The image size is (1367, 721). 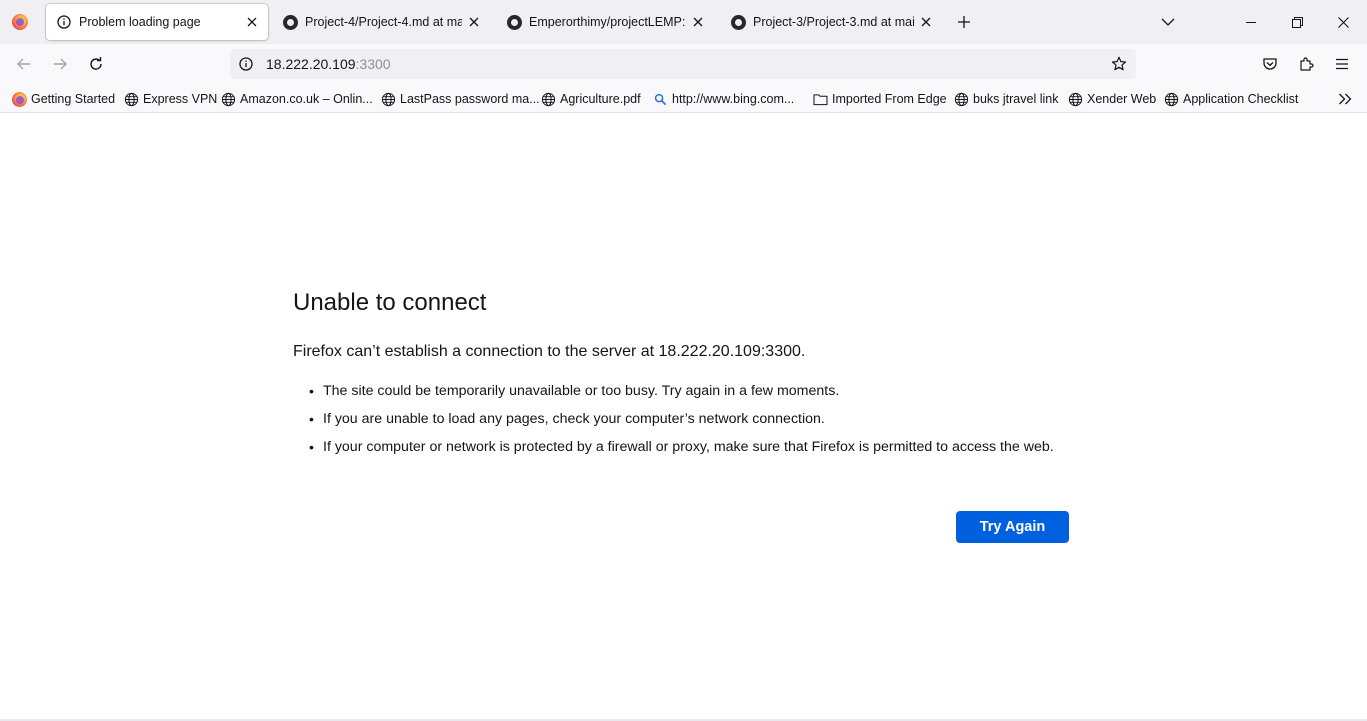 What do you see at coordinates (390, 302) in the screenshot?
I see `error-title: Unable to connect` at bounding box center [390, 302].